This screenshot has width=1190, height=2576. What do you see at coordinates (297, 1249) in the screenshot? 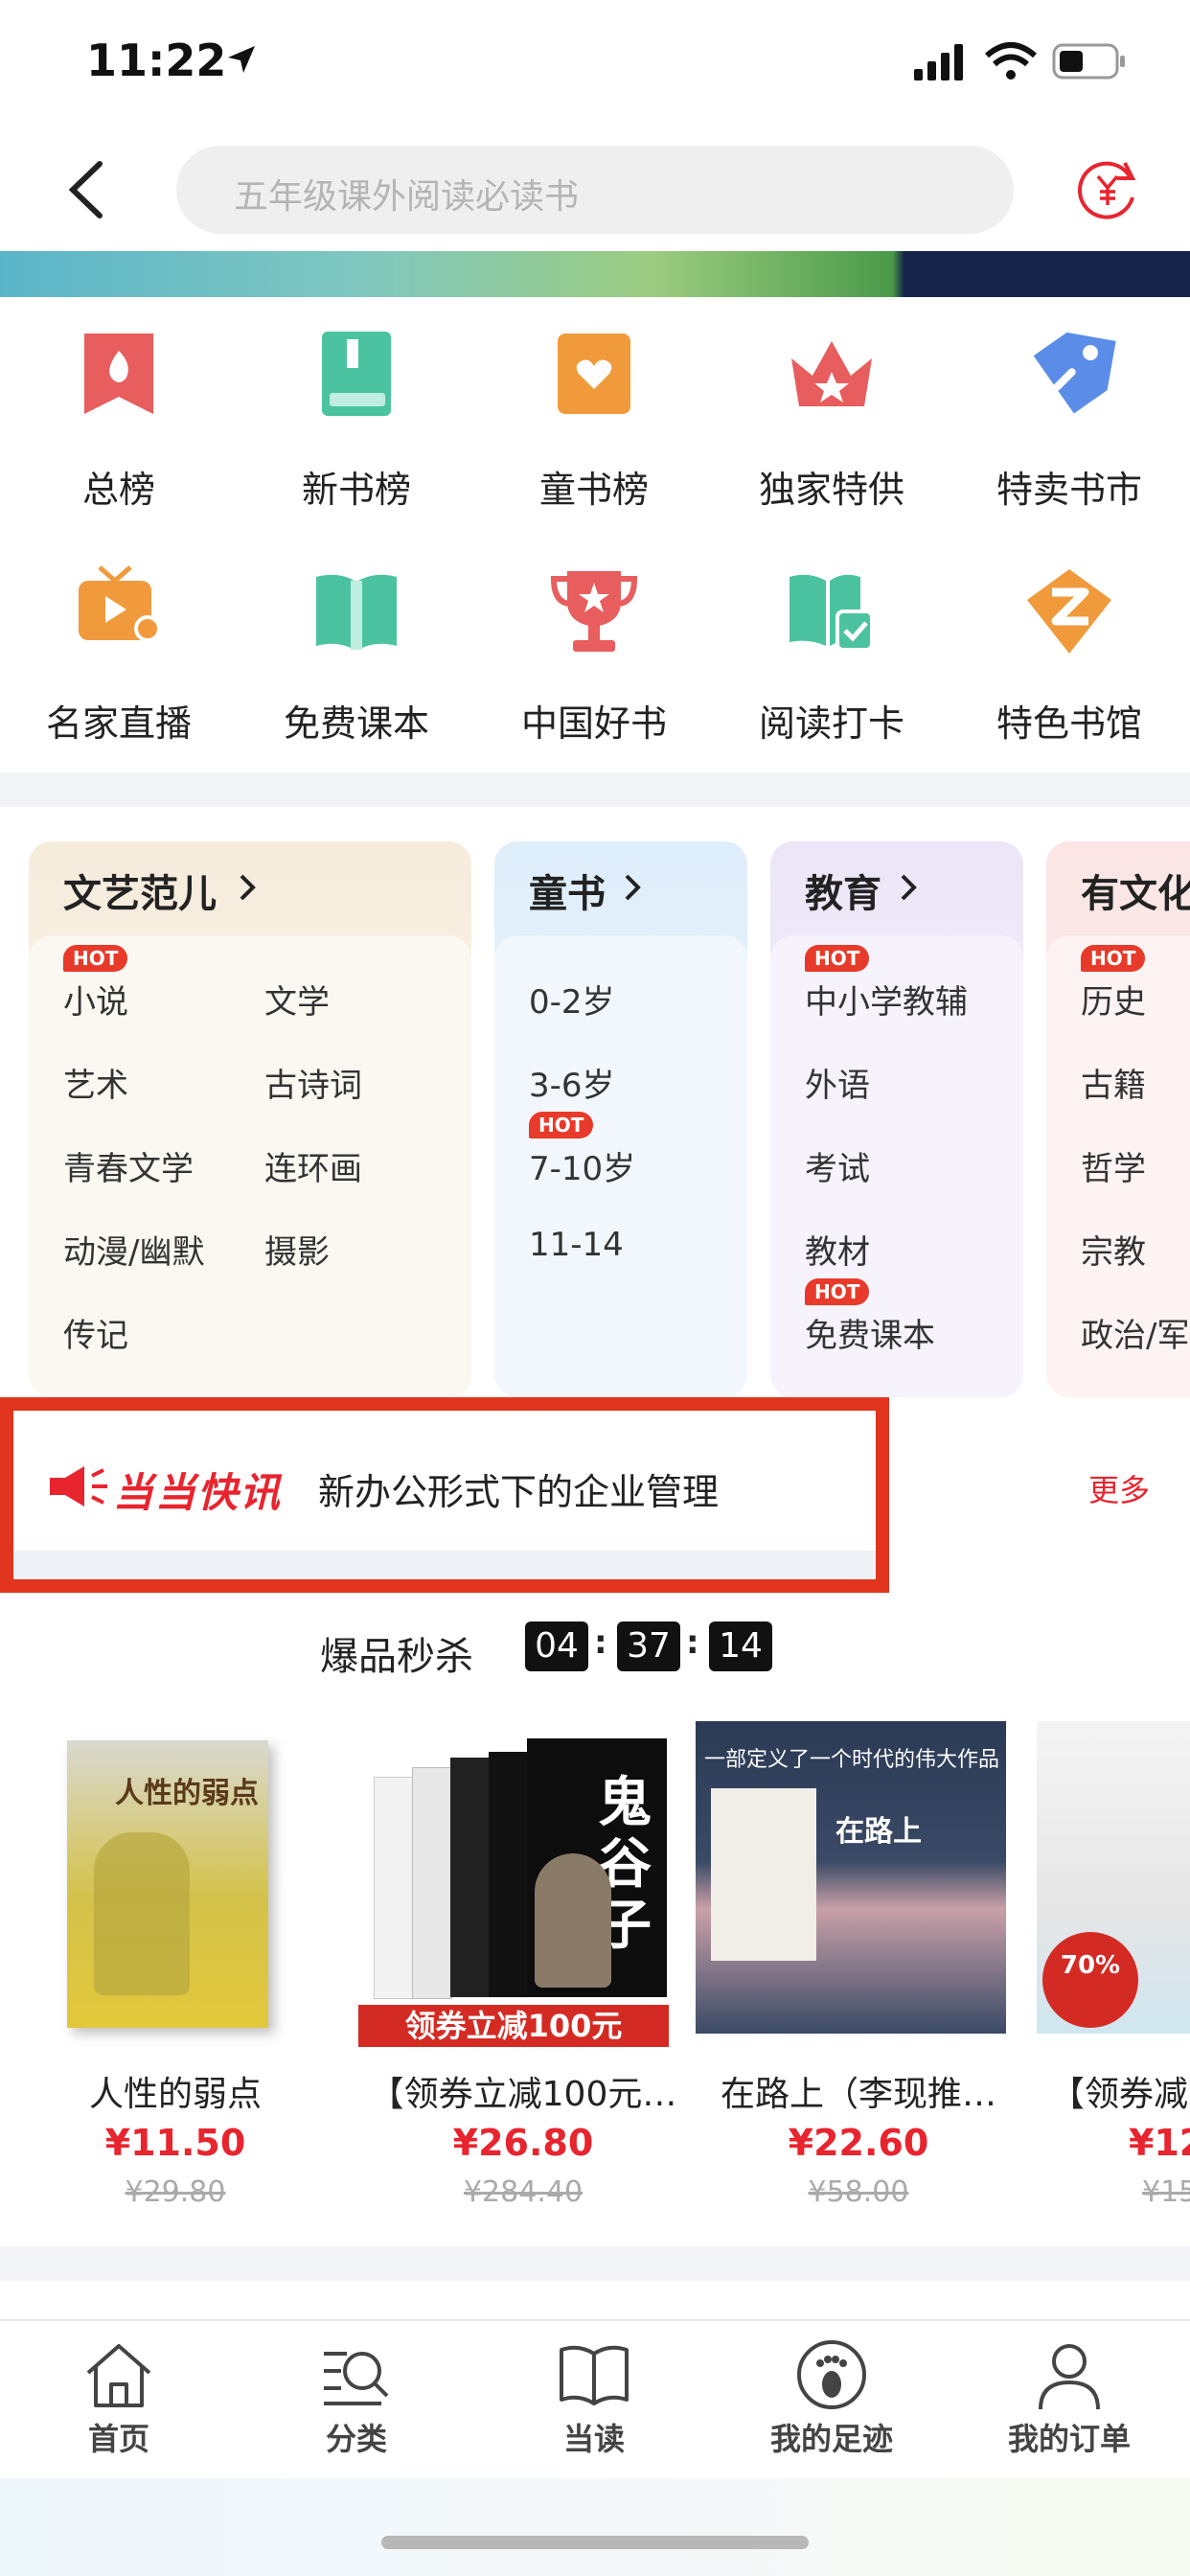
I see `category-item: 摄影` at bounding box center [297, 1249].